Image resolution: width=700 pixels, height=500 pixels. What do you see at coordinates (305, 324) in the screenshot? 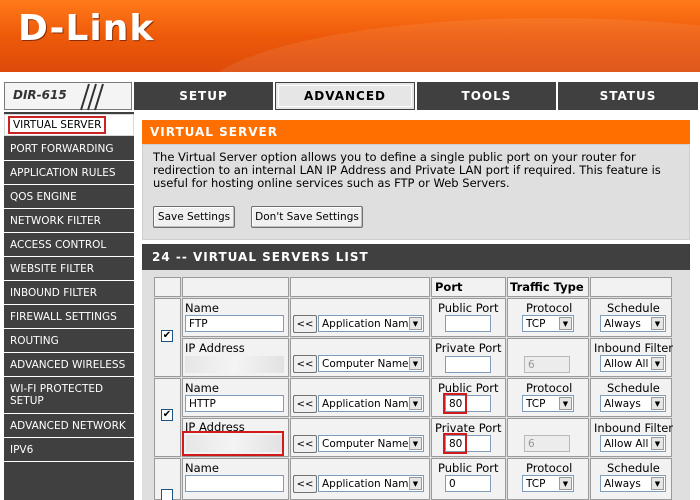
I see `row1-app-copy-button: <<` at bounding box center [305, 324].